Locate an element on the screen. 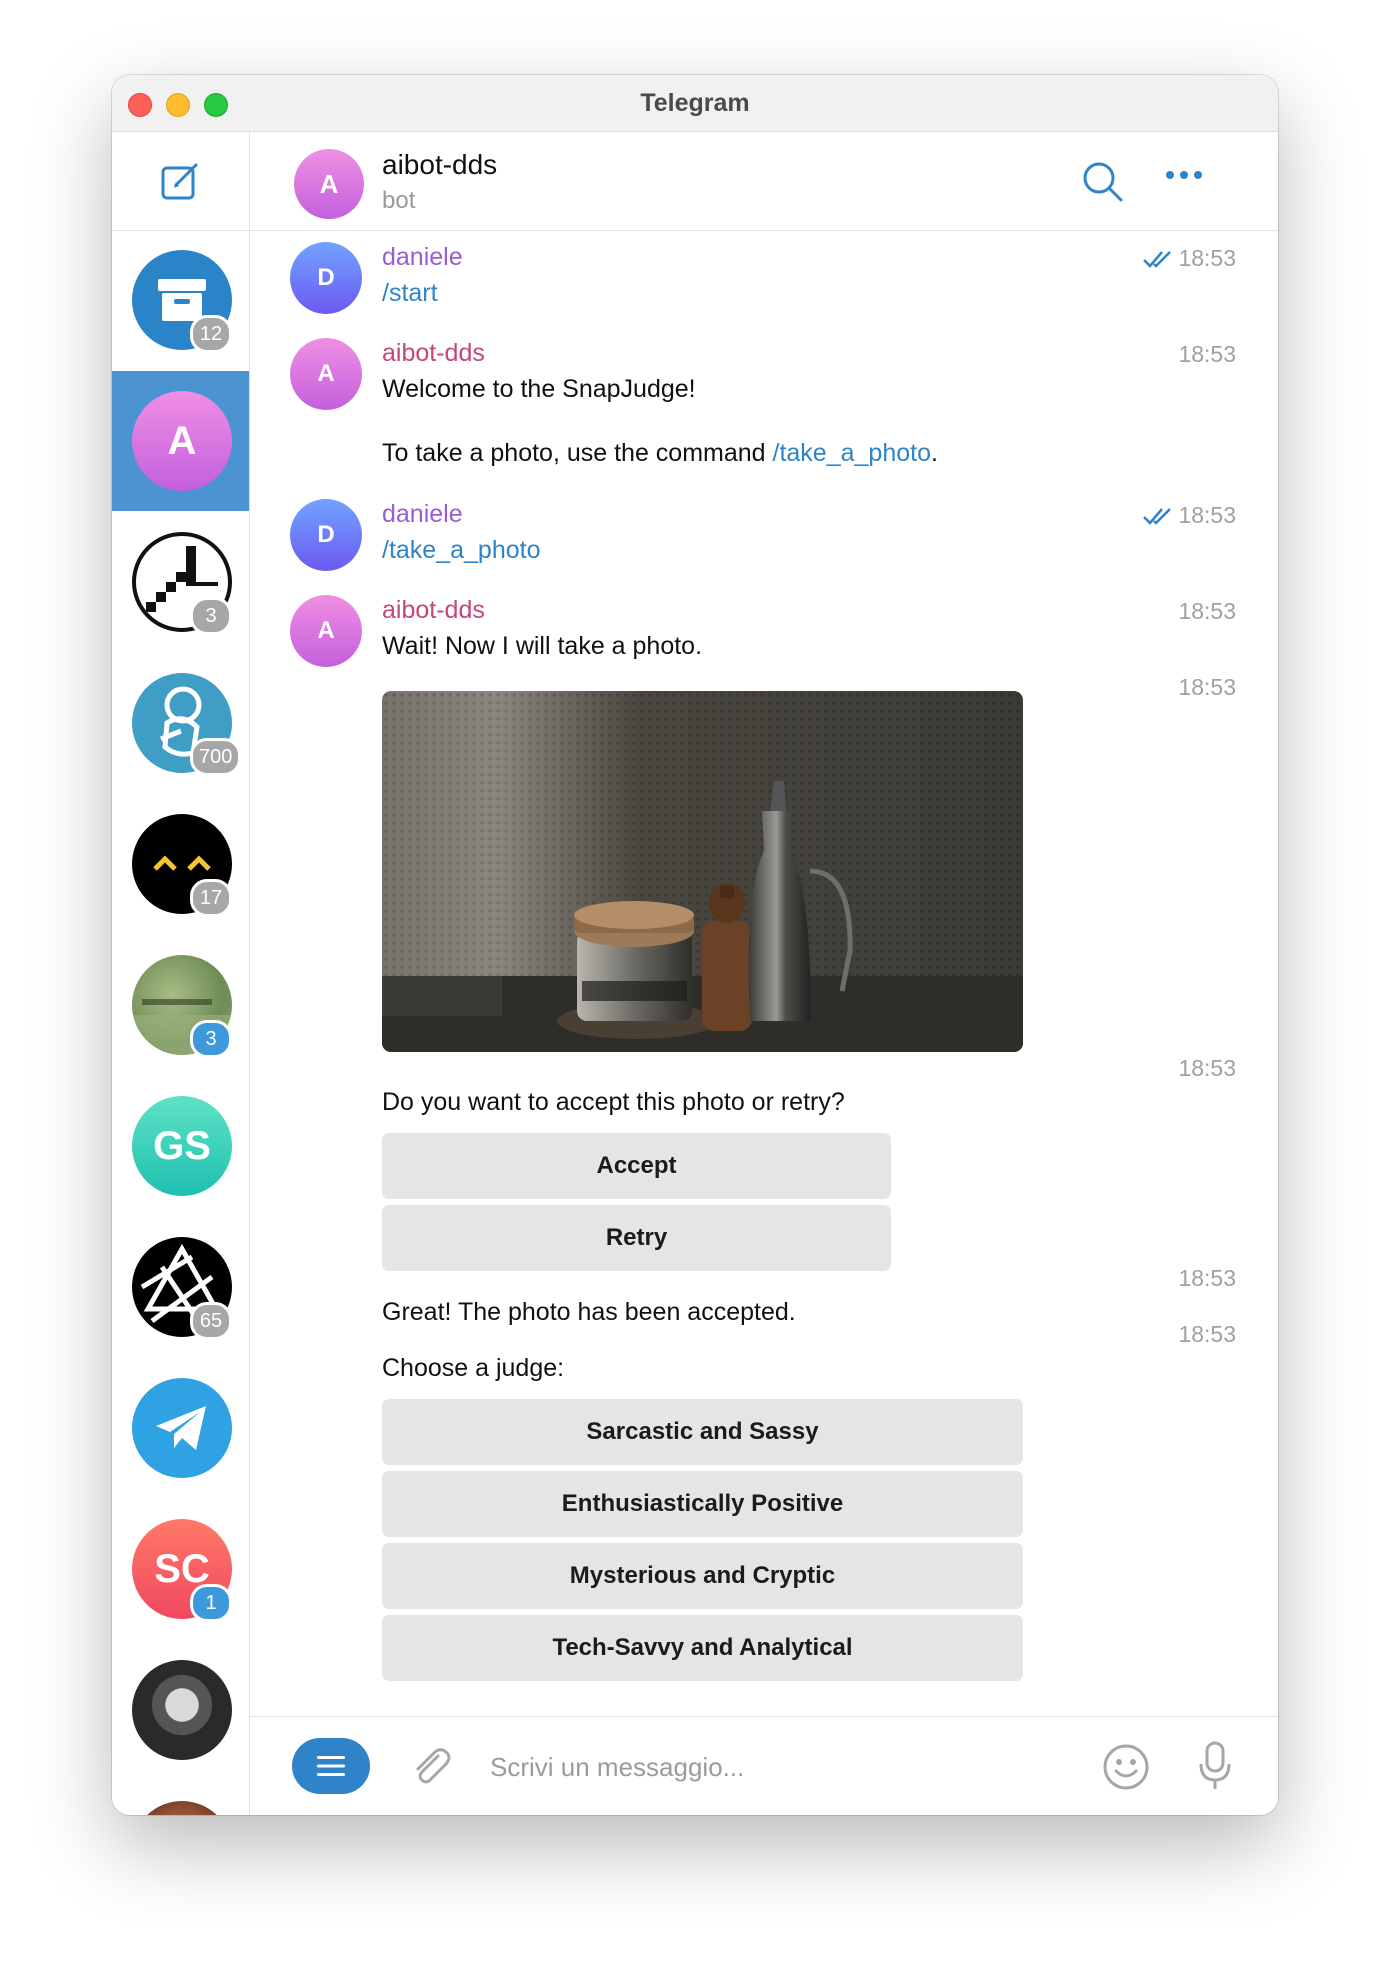  chat-header: A aibot-dds bot is located at coordinates (764, 181).